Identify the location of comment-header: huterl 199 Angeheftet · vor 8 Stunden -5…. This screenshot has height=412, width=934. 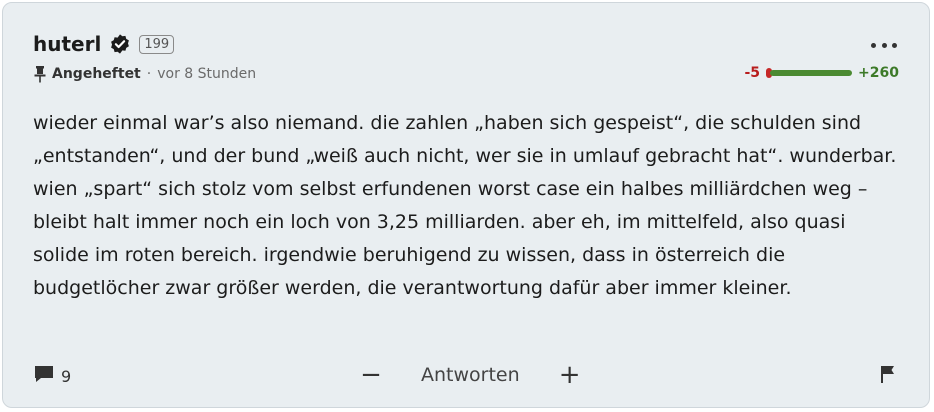
(466, 61).